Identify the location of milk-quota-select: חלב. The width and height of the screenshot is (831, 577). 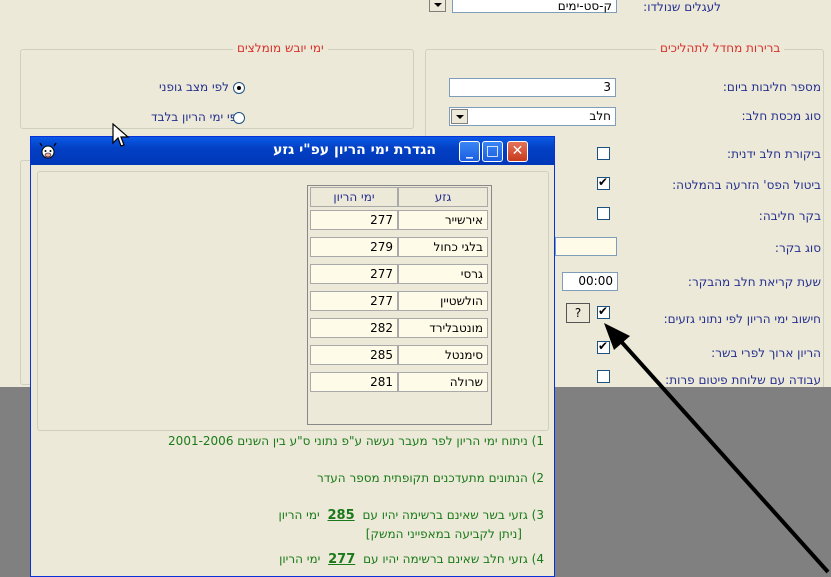
(532, 116).